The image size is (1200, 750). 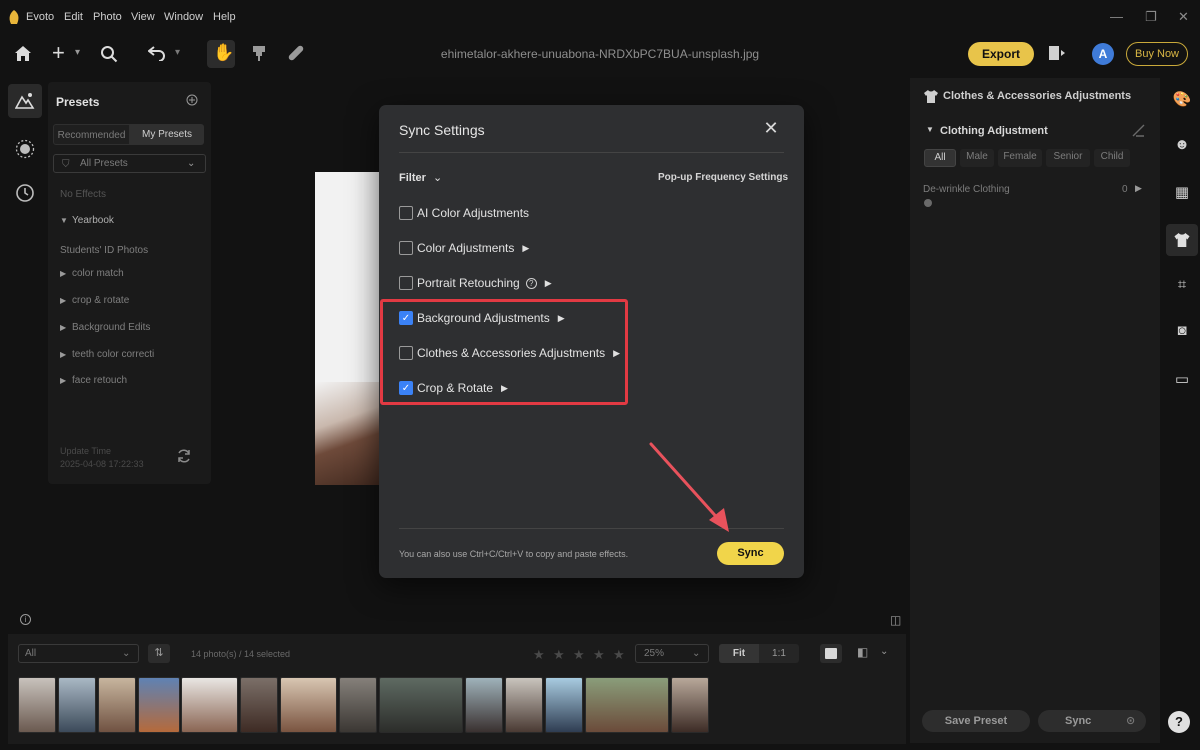 I want to click on minimize-icon: —, so click(x=1116, y=16).